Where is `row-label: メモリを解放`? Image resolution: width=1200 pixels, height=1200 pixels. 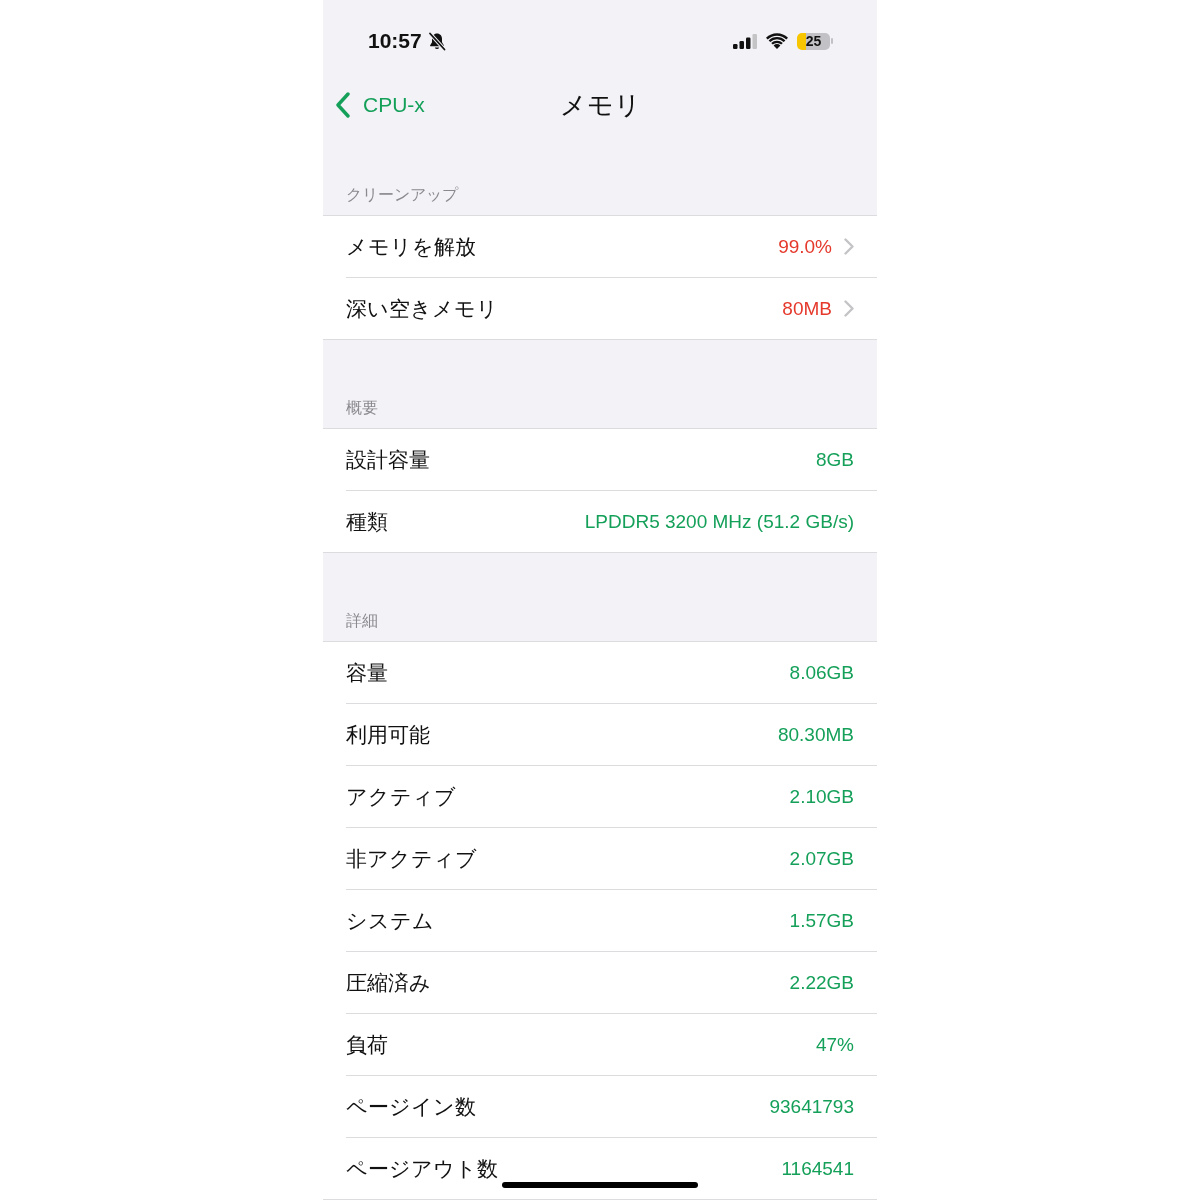 row-label: メモリを解放 is located at coordinates (411, 246).